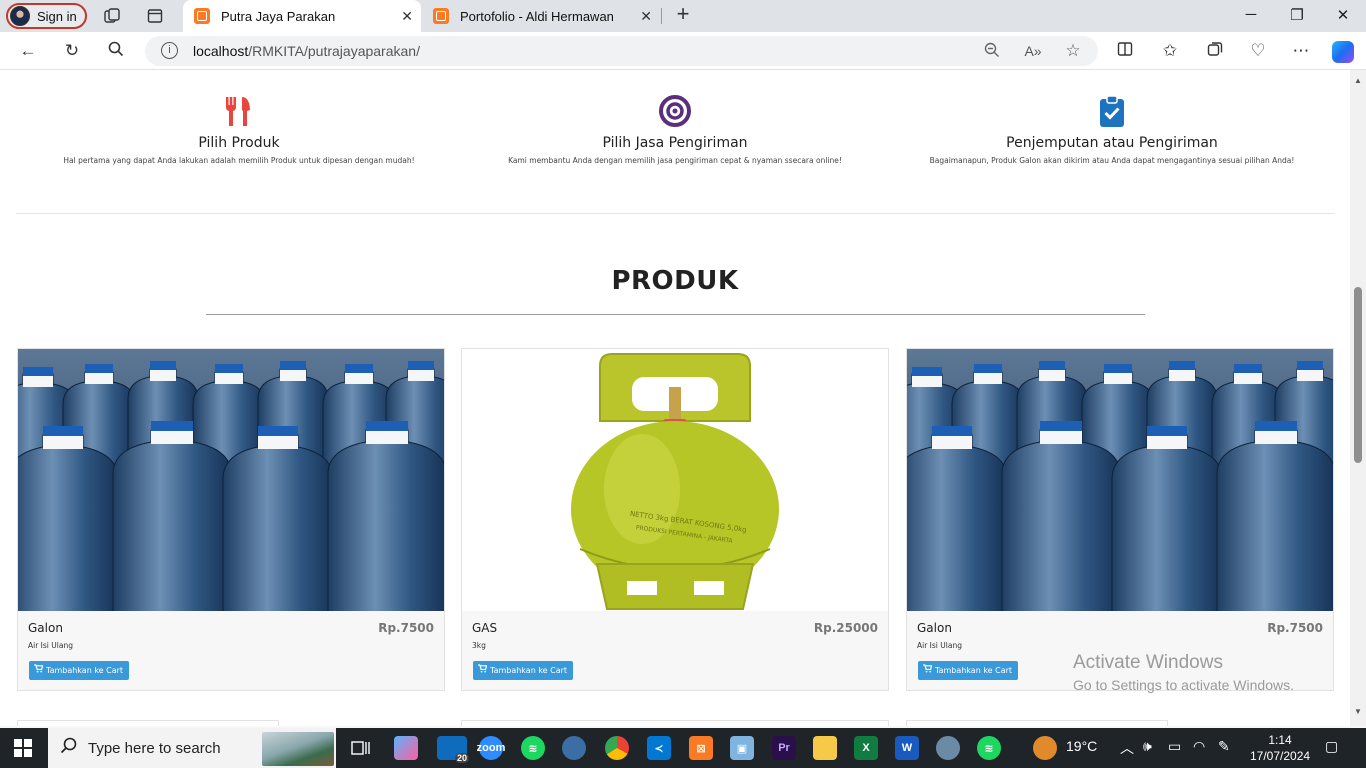  Describe the element at coordinates (406, 748) in the screenshot. I see `microsoft-store-icon` at that location.